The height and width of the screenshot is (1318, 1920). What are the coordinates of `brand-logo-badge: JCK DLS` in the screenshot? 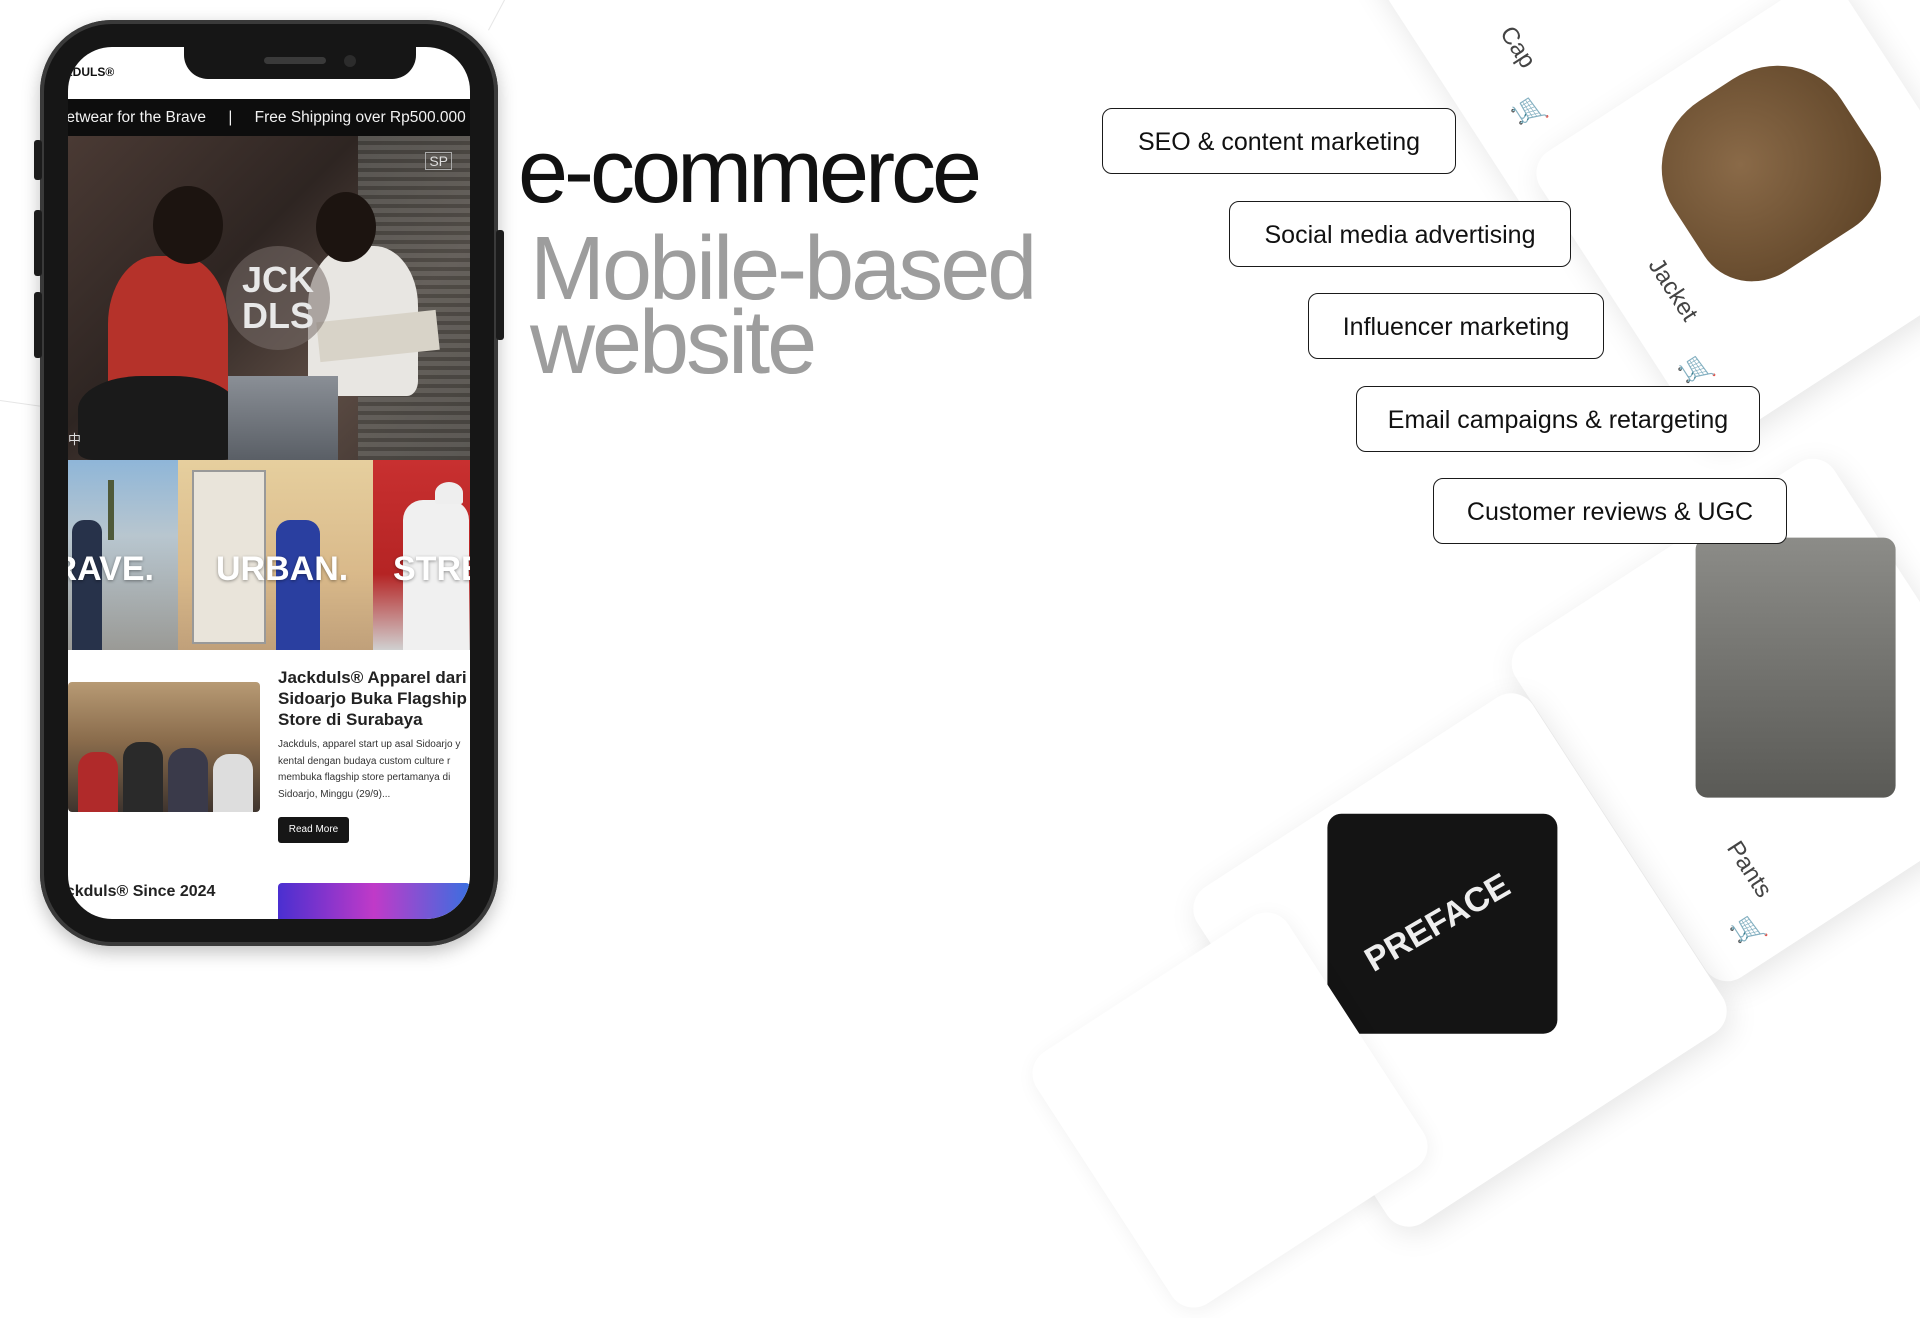 It's located at (278, 298).